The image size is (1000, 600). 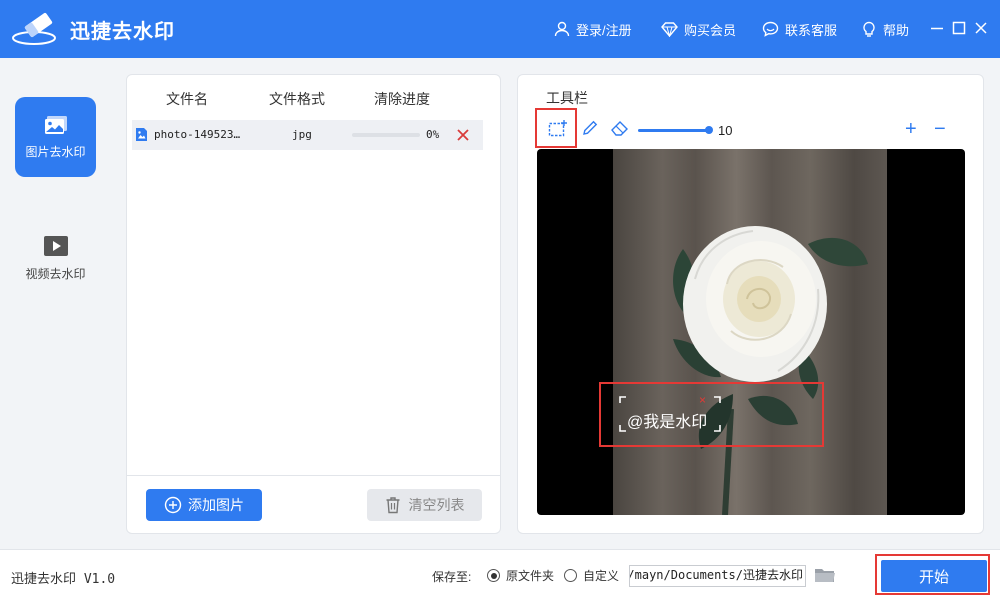 What do you see at coordinates (55, 273) in the screenshot?
I see `sidebar-item-label: 视频去水印` at bounding box center [55, 273].